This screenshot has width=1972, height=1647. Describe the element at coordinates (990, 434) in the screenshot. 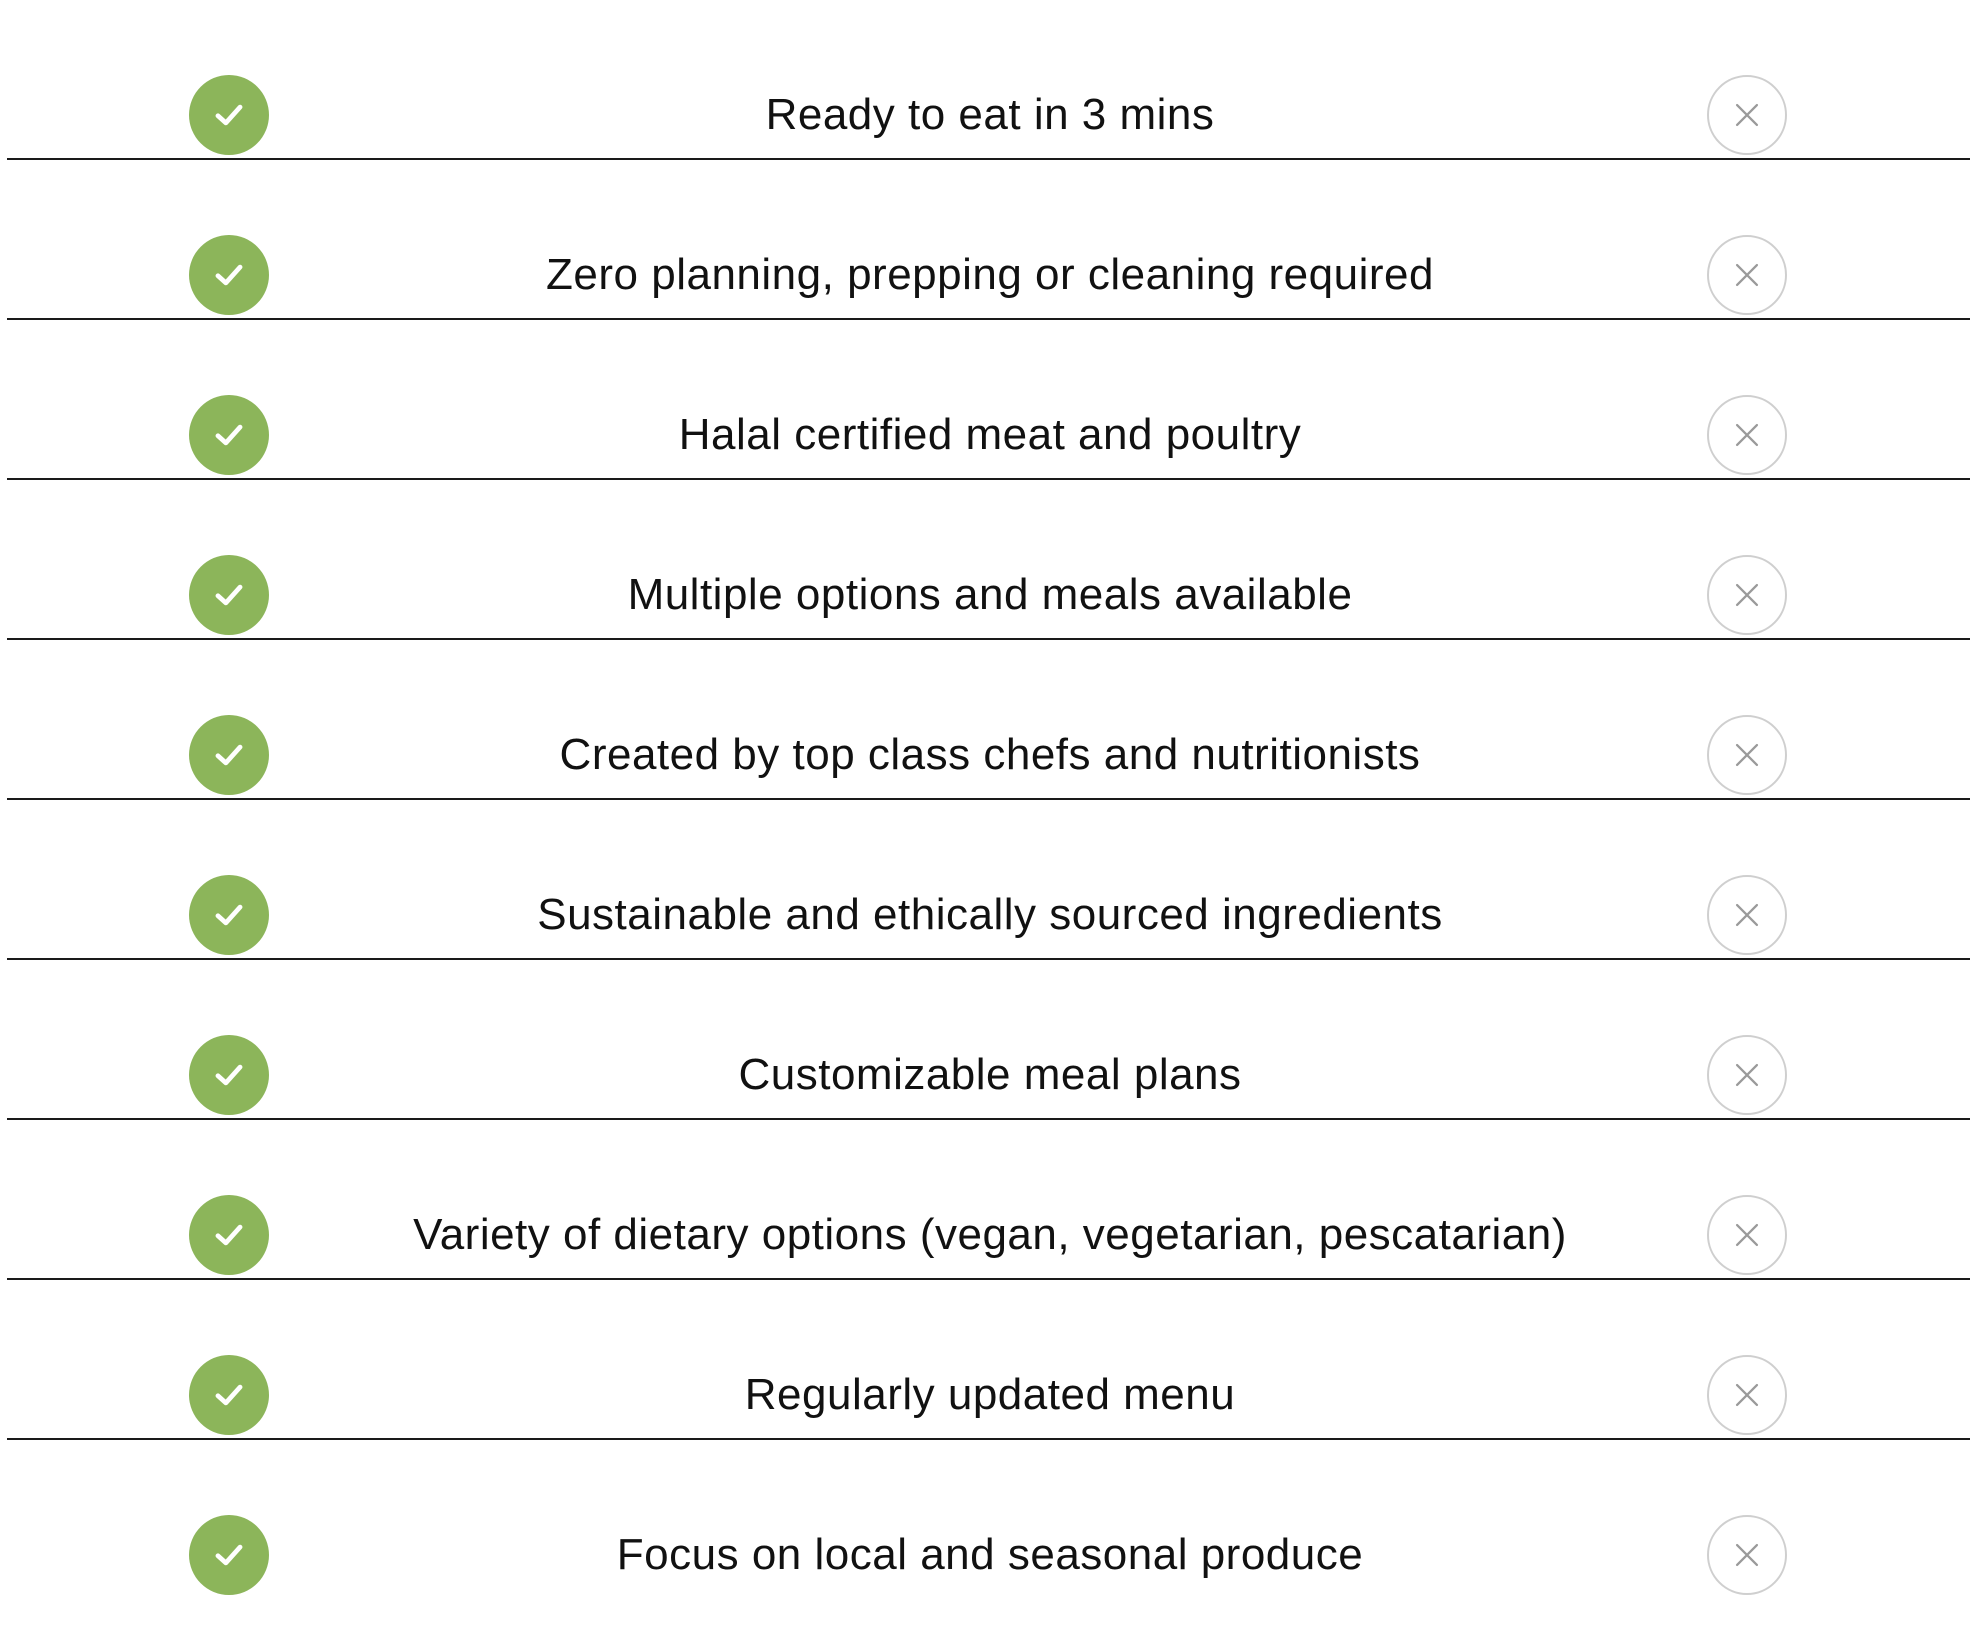

I see `feature-label: Halal certified meat and poultry` at that location.